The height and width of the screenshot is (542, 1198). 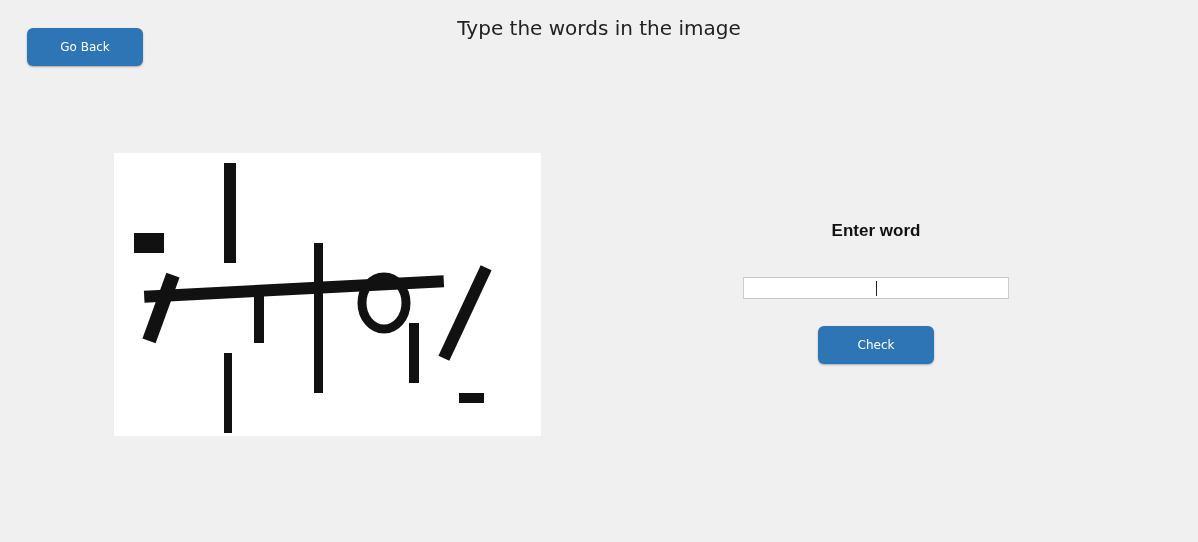 I want to click on input-field, so click(x=876, y=288).